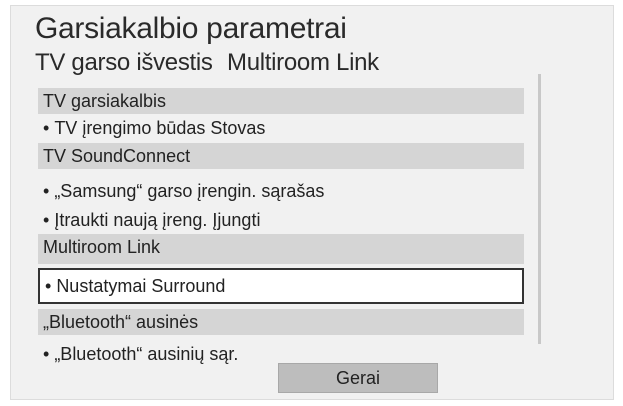 Image resolution: width=623 pixels, height=406 pixels. What do you see at coordinates (281, 101) in the screenshot?
I see `section-tv-speaker: TV garsiakalbis` at bounding box center [281, 101].